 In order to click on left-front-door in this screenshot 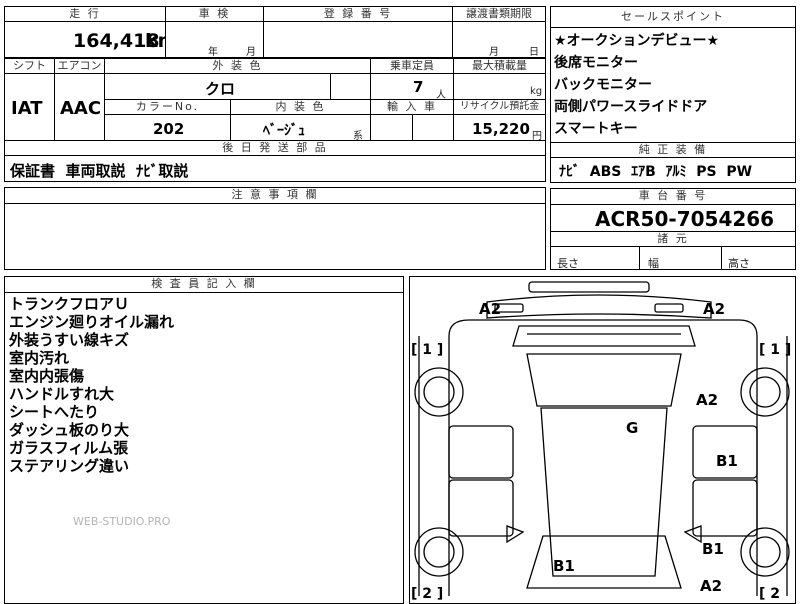, I will do `click(481, 508)`.